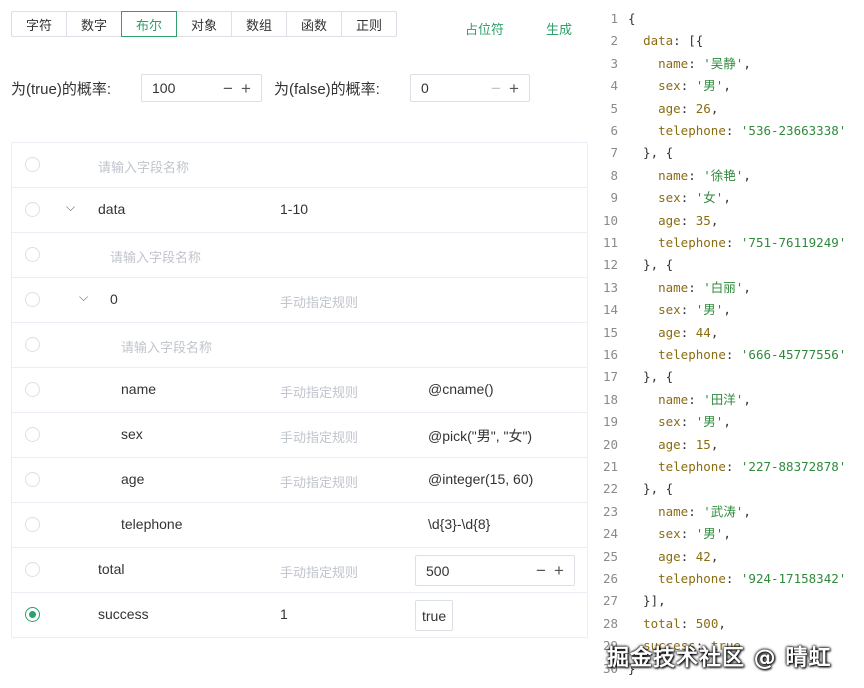 This screenshot has height=688, width=864. I want to click on table-row: total 手动指定规则 500 − +, so click(299, 570).